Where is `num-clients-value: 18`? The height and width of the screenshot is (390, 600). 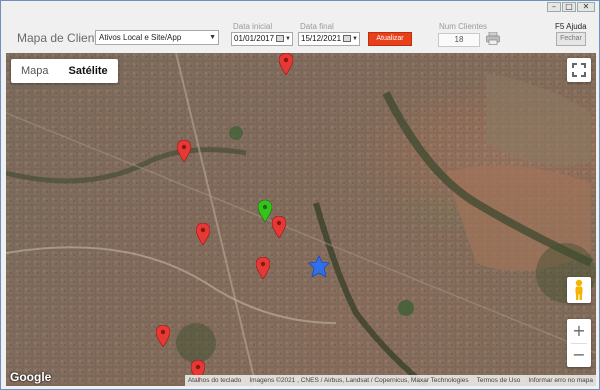
num-clients-value: 18 is located at coordinates (459, 40).